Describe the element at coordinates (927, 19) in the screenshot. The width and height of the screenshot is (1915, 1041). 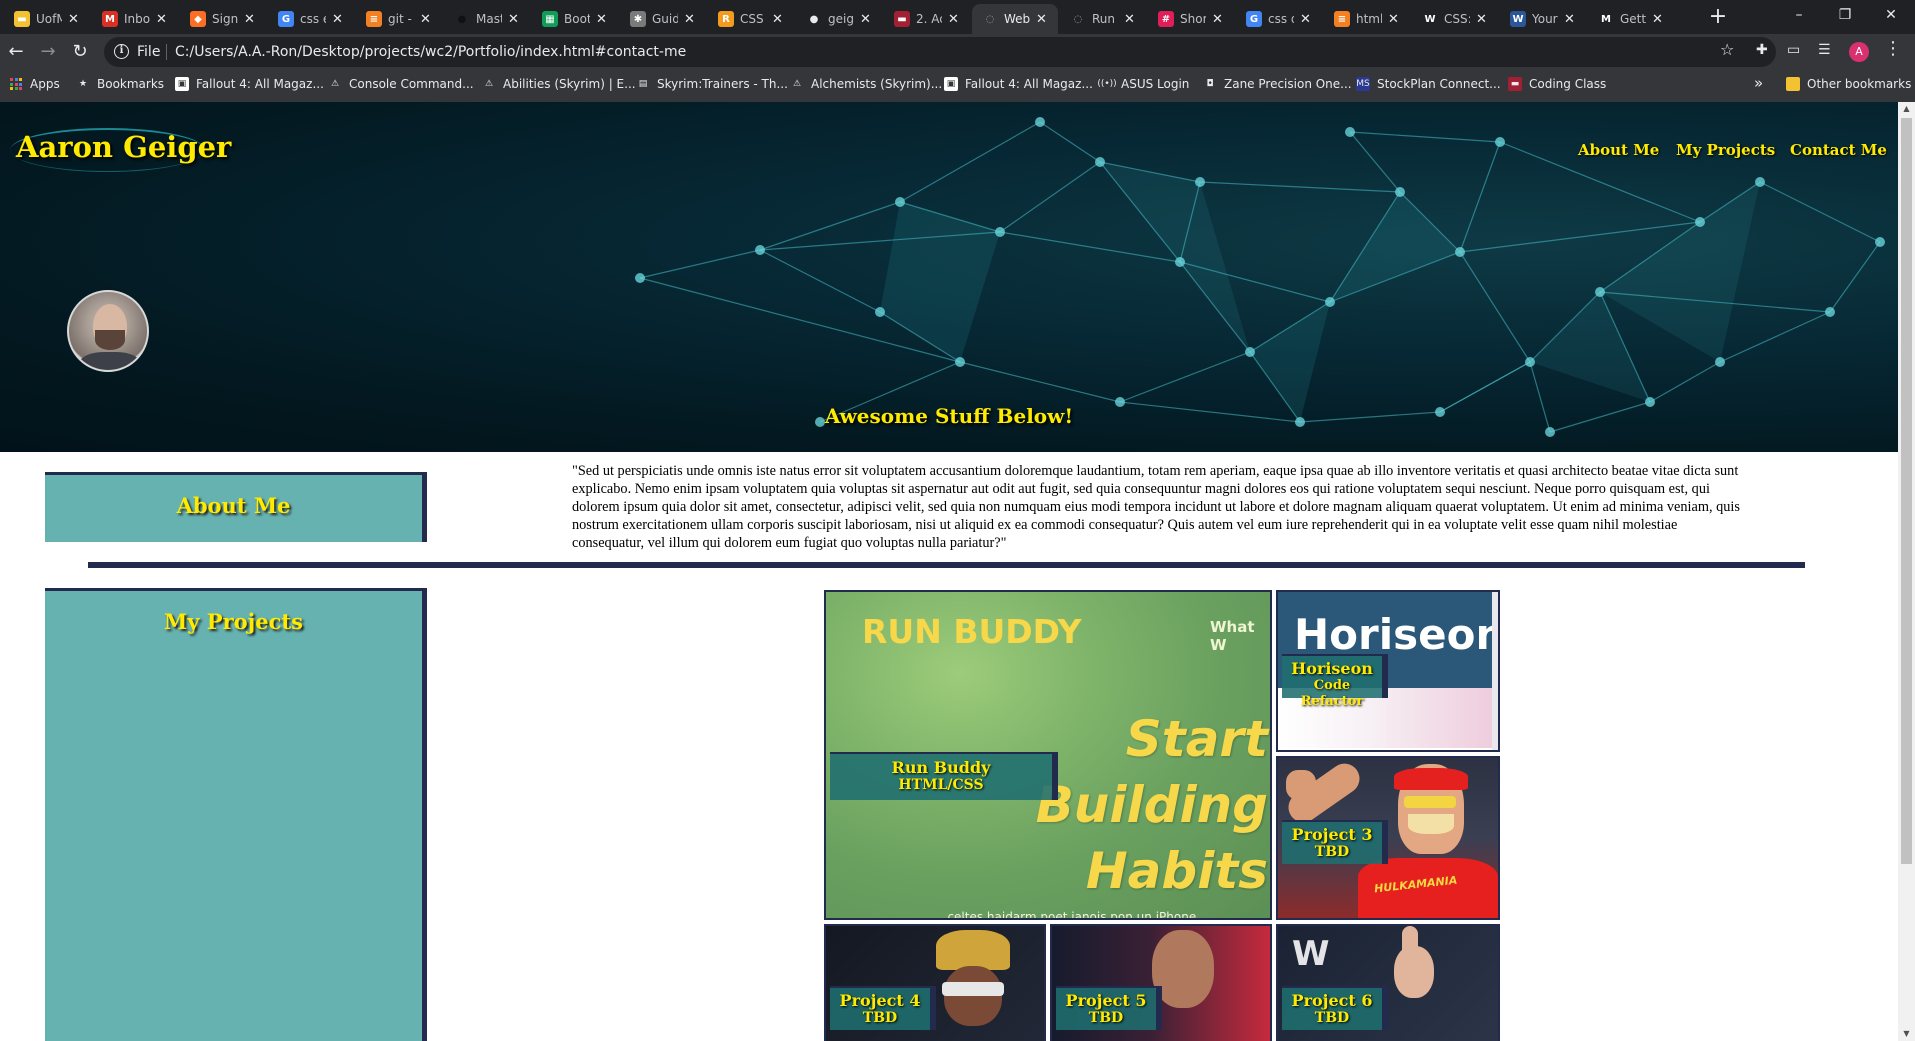
I see `browser-tab: ▬ 2. Ac ✕` at that location.